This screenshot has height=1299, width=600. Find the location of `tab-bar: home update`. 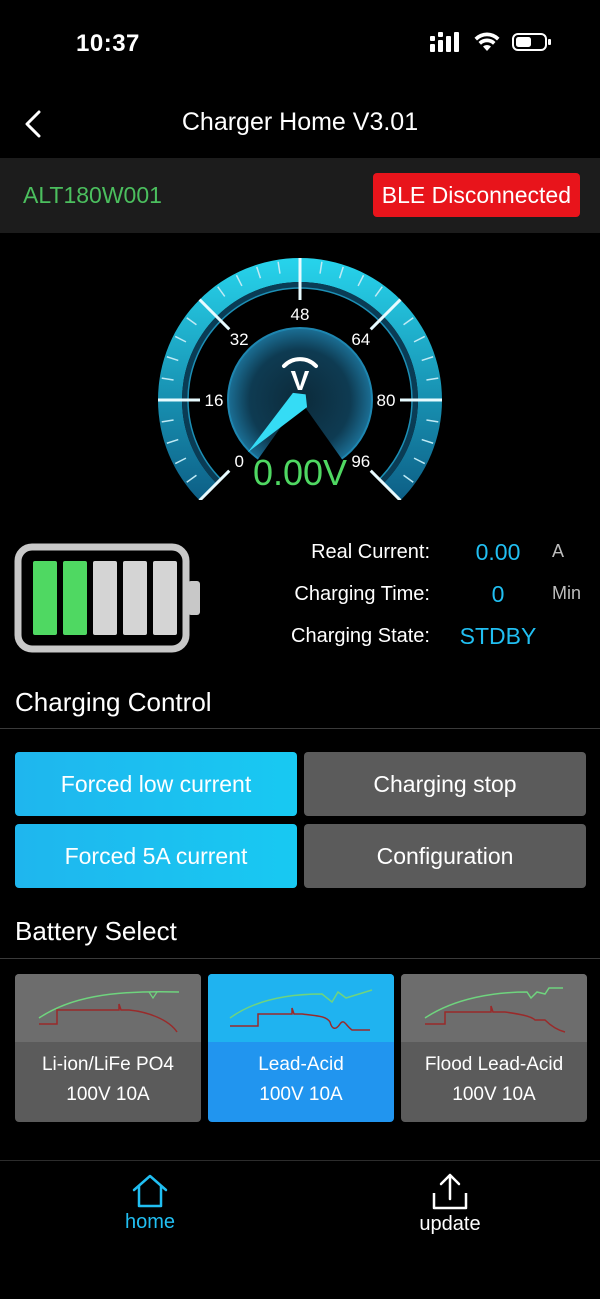

tab-bar: home update is located at coordinates (300, 1229).